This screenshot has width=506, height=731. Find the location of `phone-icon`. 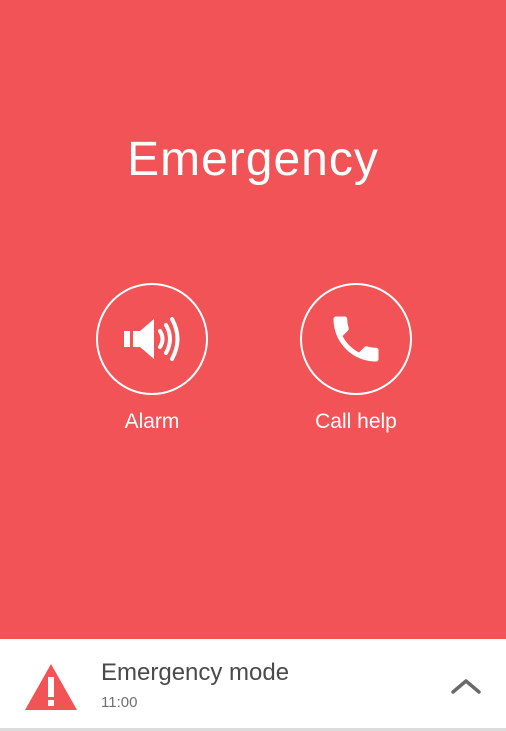

phone-icon is located at coordinates (356, 339).